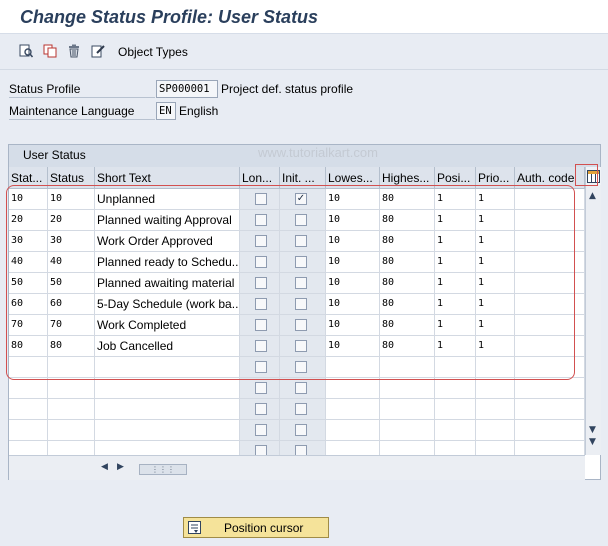 The image size is (608, 546). I want to click on scroll-down-icon: ▼, so click(592, 430).